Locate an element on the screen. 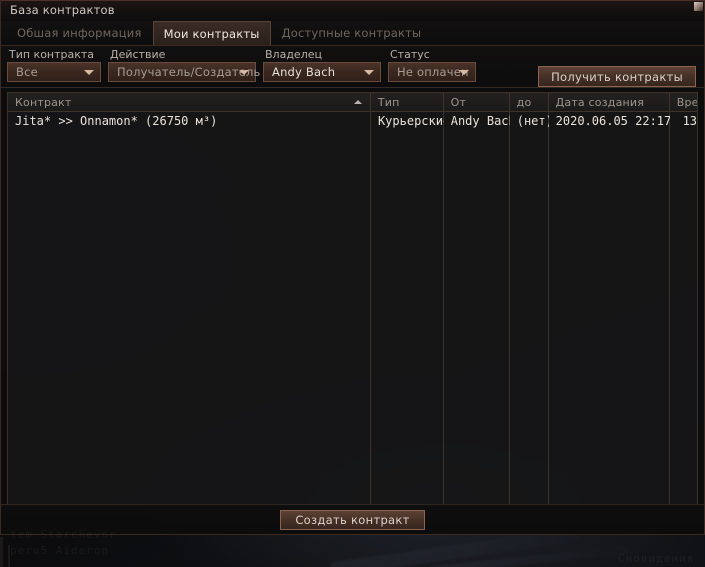 The height and width of the screenshot is (567, 705). sort-ascending-icon is located at coordinates (357, 102).